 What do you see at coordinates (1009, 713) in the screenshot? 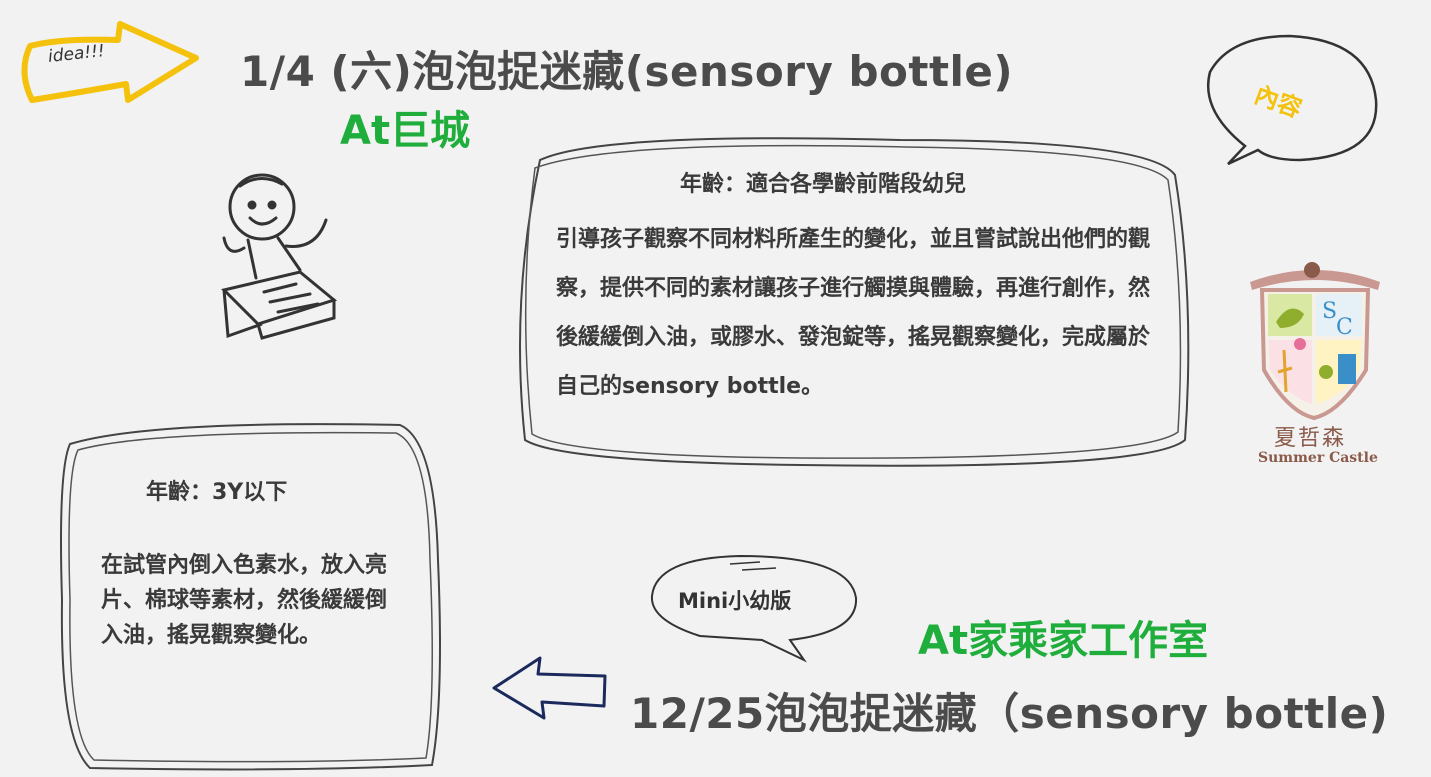
I see `event-title-bottom: 12/25泡泡捉迷藏（sensory bottle)` at bounding box center [1009, 713].